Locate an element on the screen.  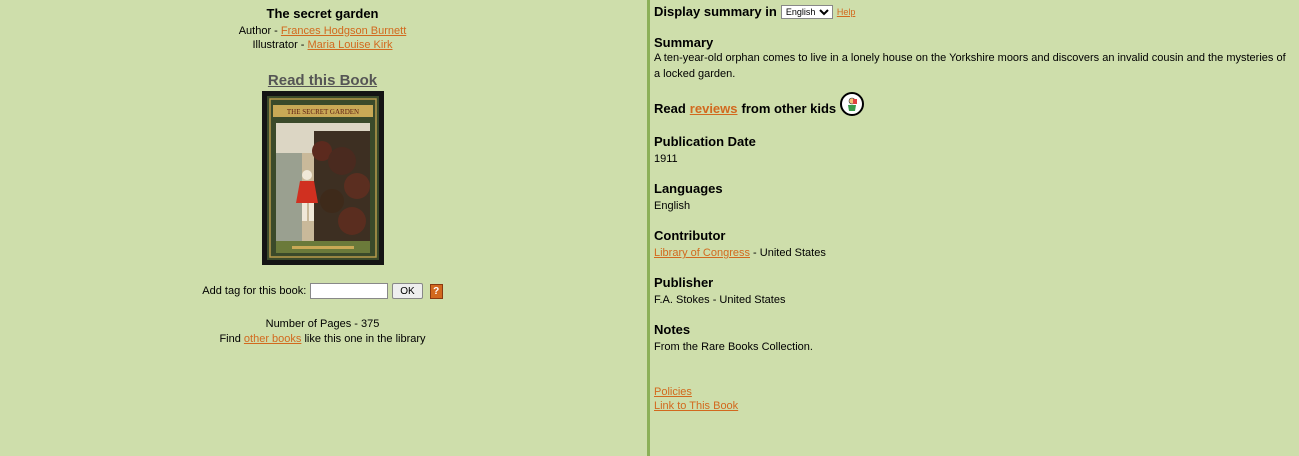
contributor-heading: Contributor is located at coordinates (690, 235).